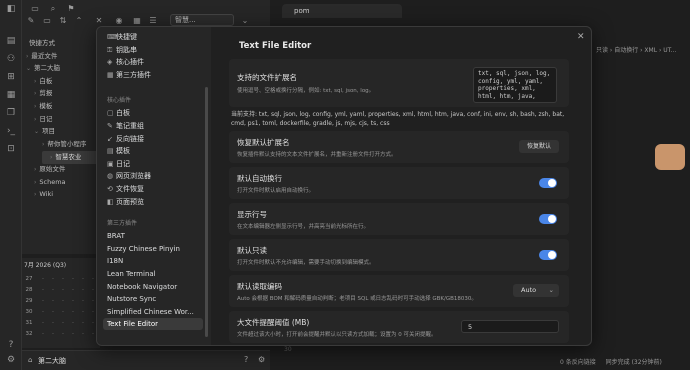  I want to click on terminal-icon: ›_, so click(11, 131).